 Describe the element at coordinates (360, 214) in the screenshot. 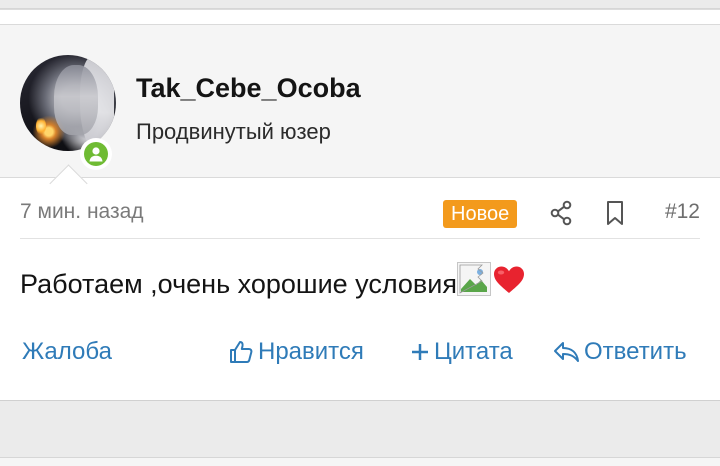

I see `post-meta-bar: 7 мин. назад Новое #12` at that location.